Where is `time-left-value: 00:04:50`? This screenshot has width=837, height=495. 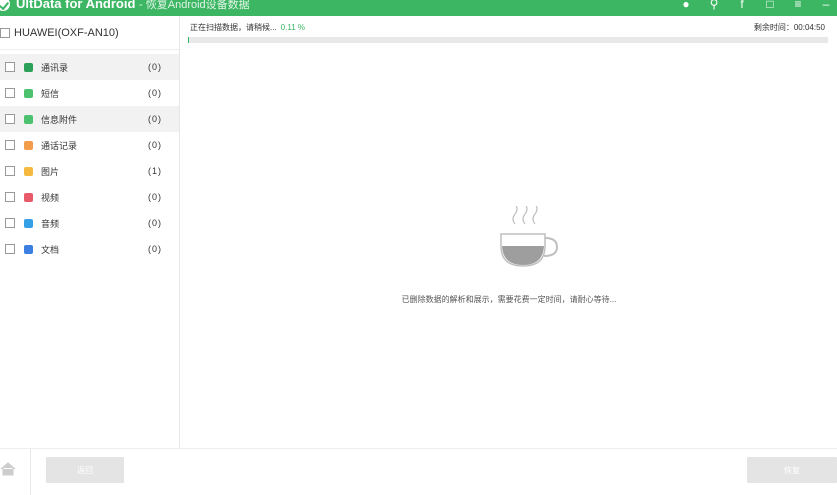 time-left-value: 00:04:50 is located at coordinates (809, 27).